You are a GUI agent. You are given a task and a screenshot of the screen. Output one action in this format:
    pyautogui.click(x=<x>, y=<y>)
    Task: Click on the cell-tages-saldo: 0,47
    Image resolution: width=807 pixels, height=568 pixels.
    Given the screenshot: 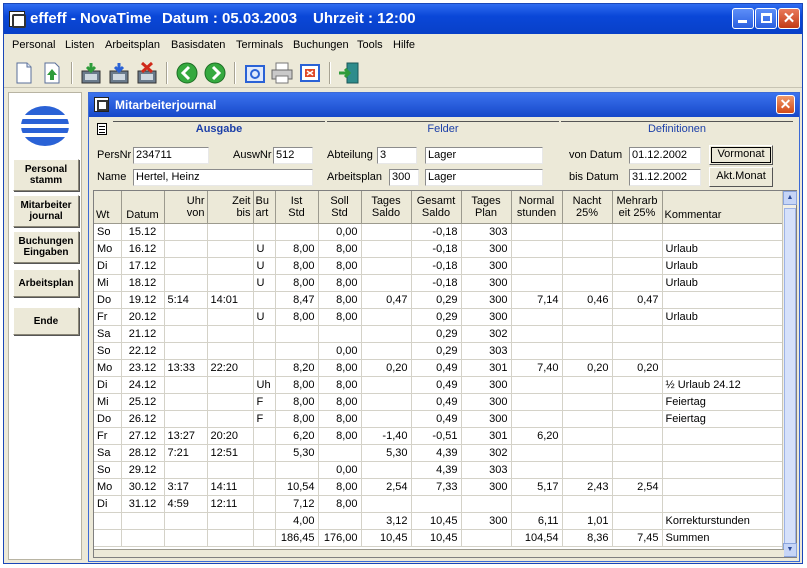 What is the action you would take?
    pyautogui.click(x=386, y=300)
    